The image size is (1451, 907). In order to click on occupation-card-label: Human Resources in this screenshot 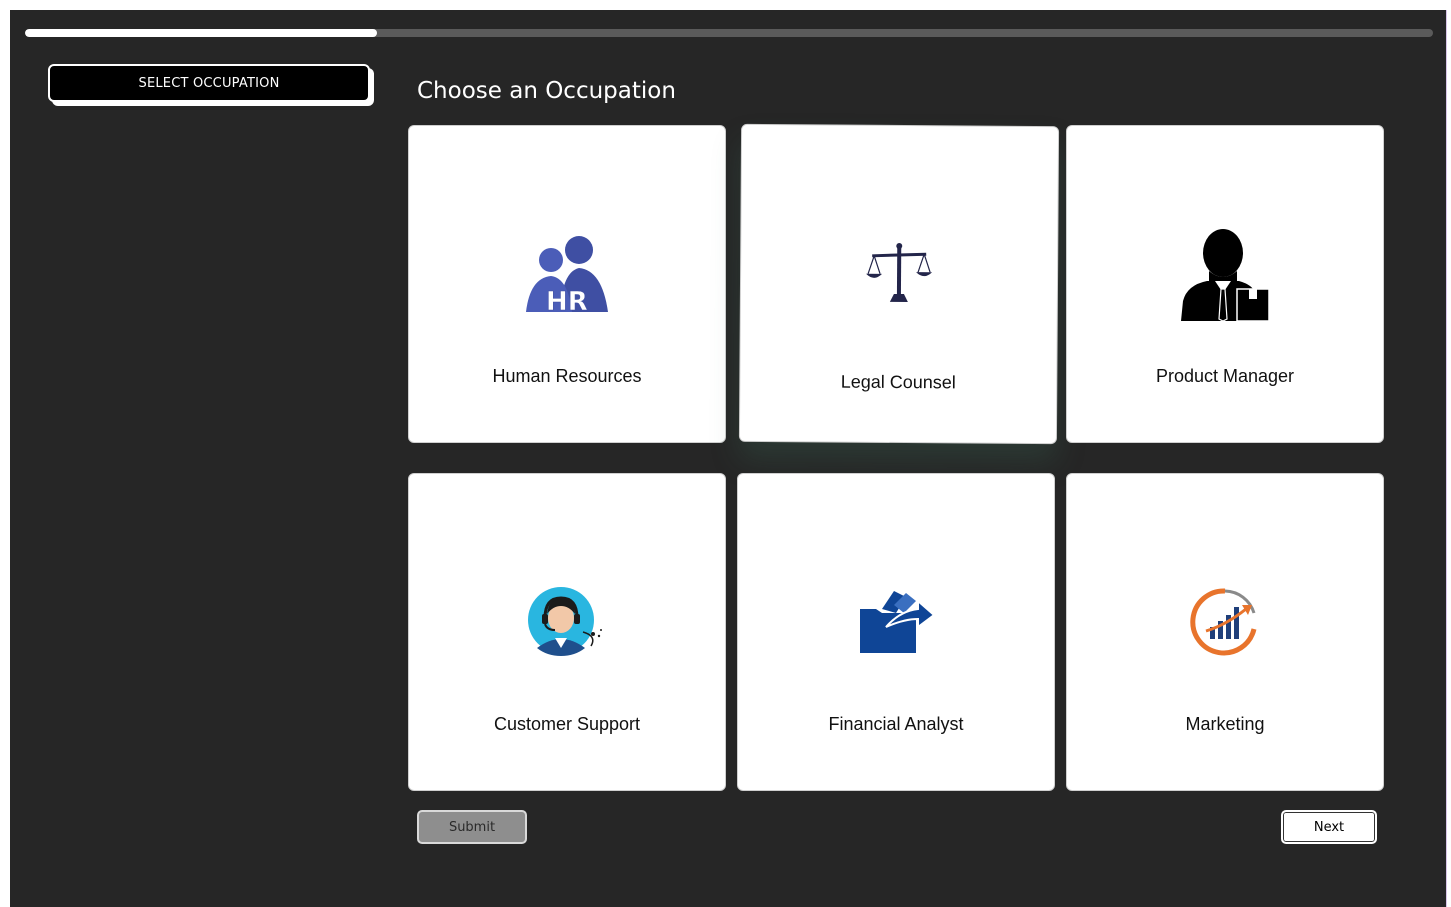, I will do `click(567, 376)`.